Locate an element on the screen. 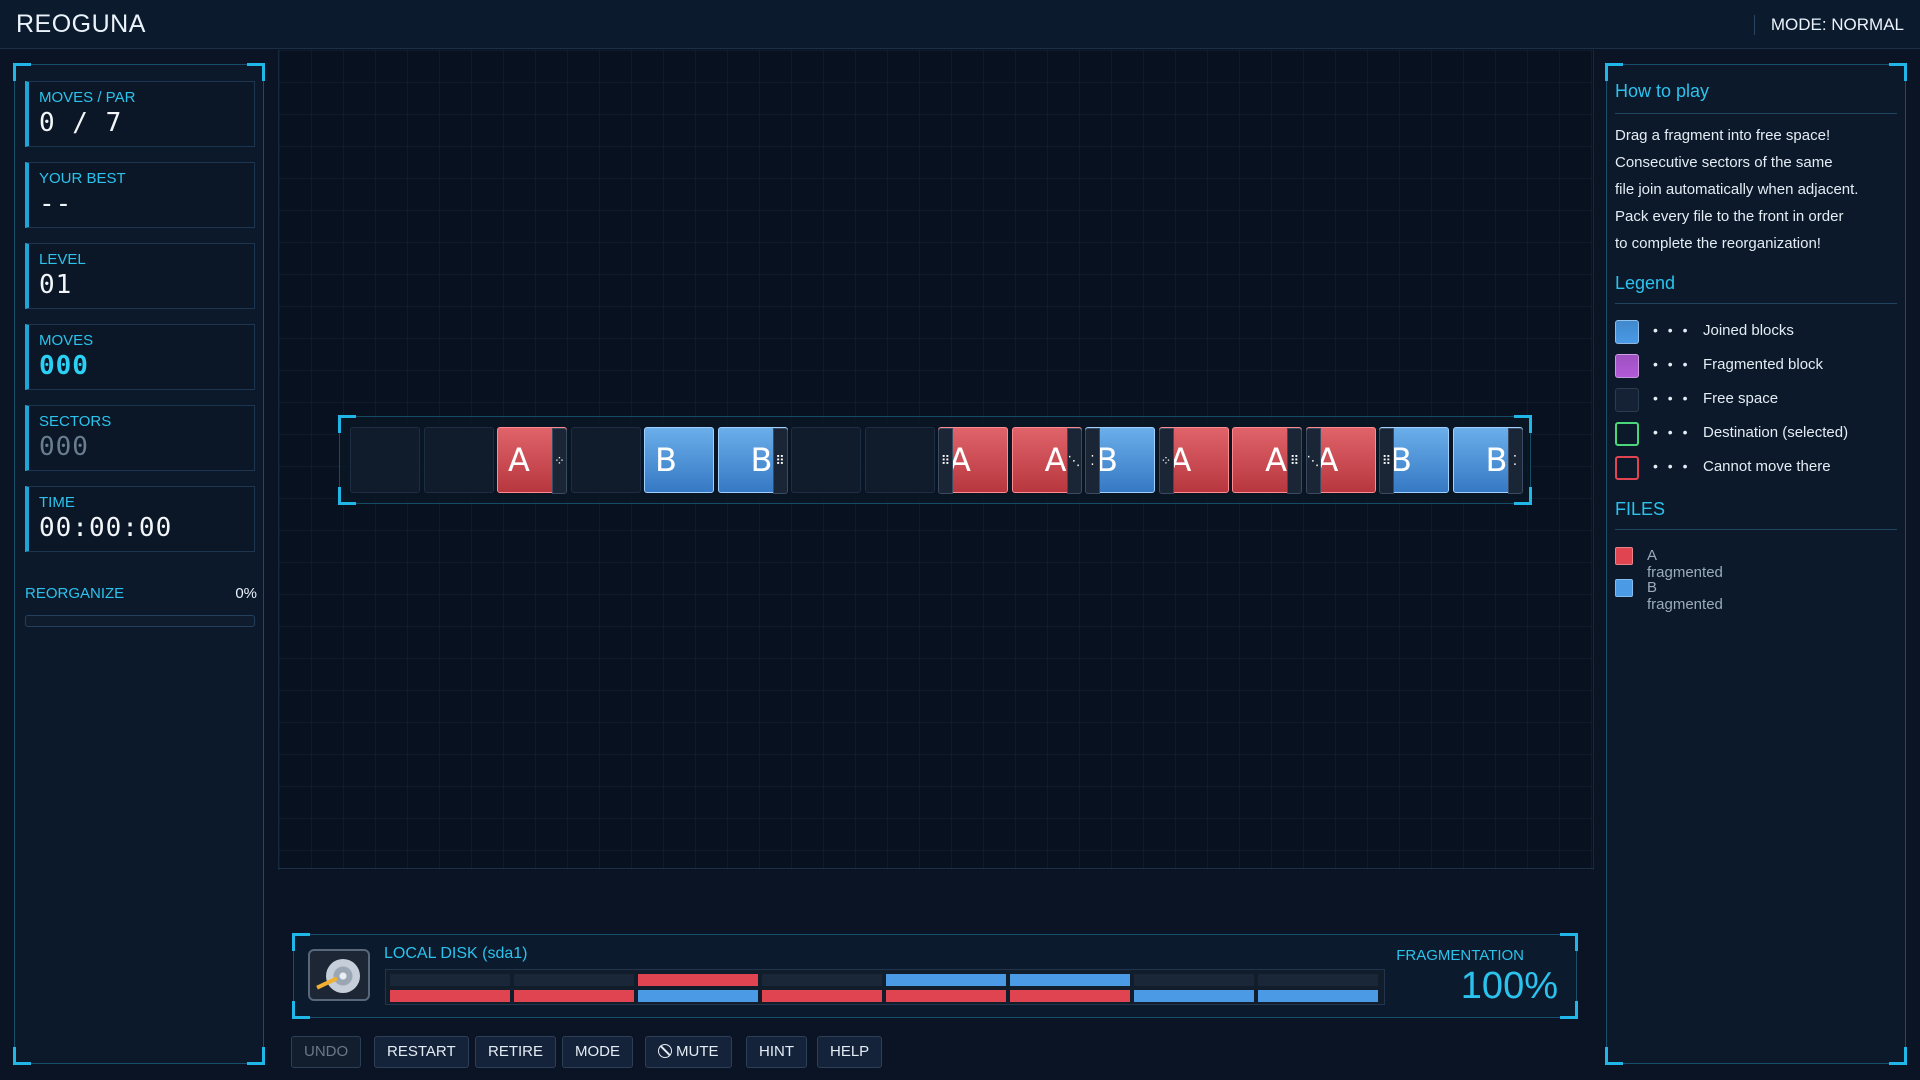 Image resolution: width=1920 pixels, height=1080 pixels. stat-card: SECTORS 000 is located at coordinates (140, 438).